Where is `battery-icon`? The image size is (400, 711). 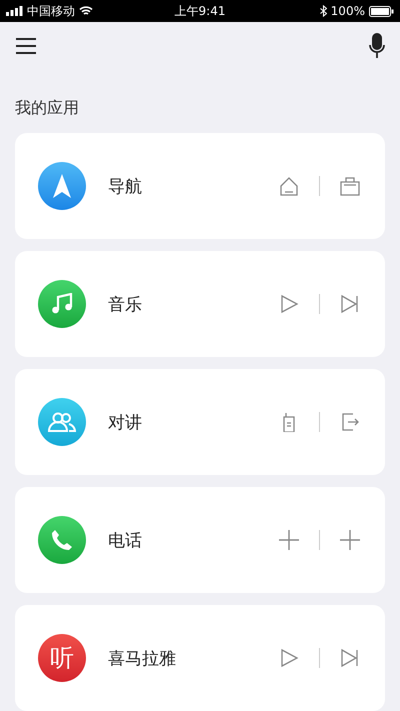 battery-icon is located at coordinates (381, 11).